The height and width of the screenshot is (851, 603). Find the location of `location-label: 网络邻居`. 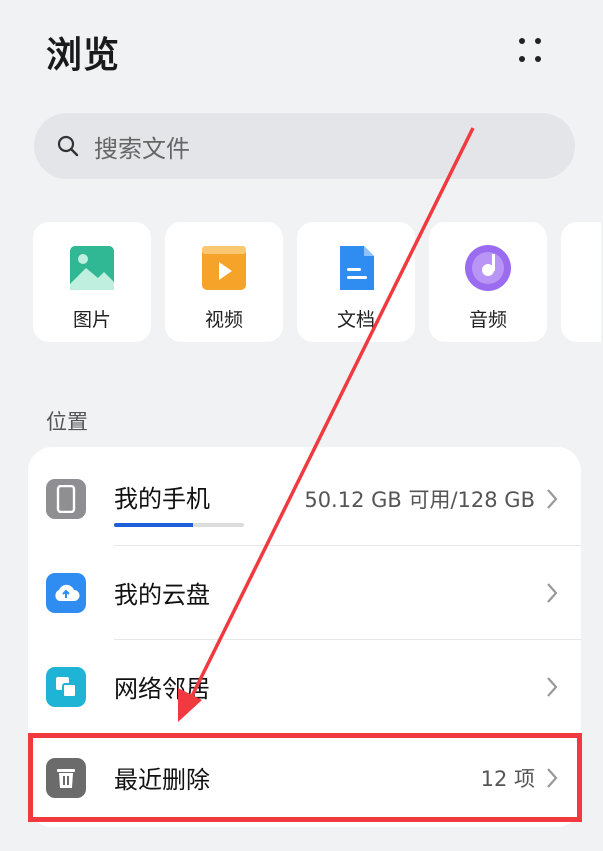

location-label: 网络邻居 is located at coordinates (162, 689).